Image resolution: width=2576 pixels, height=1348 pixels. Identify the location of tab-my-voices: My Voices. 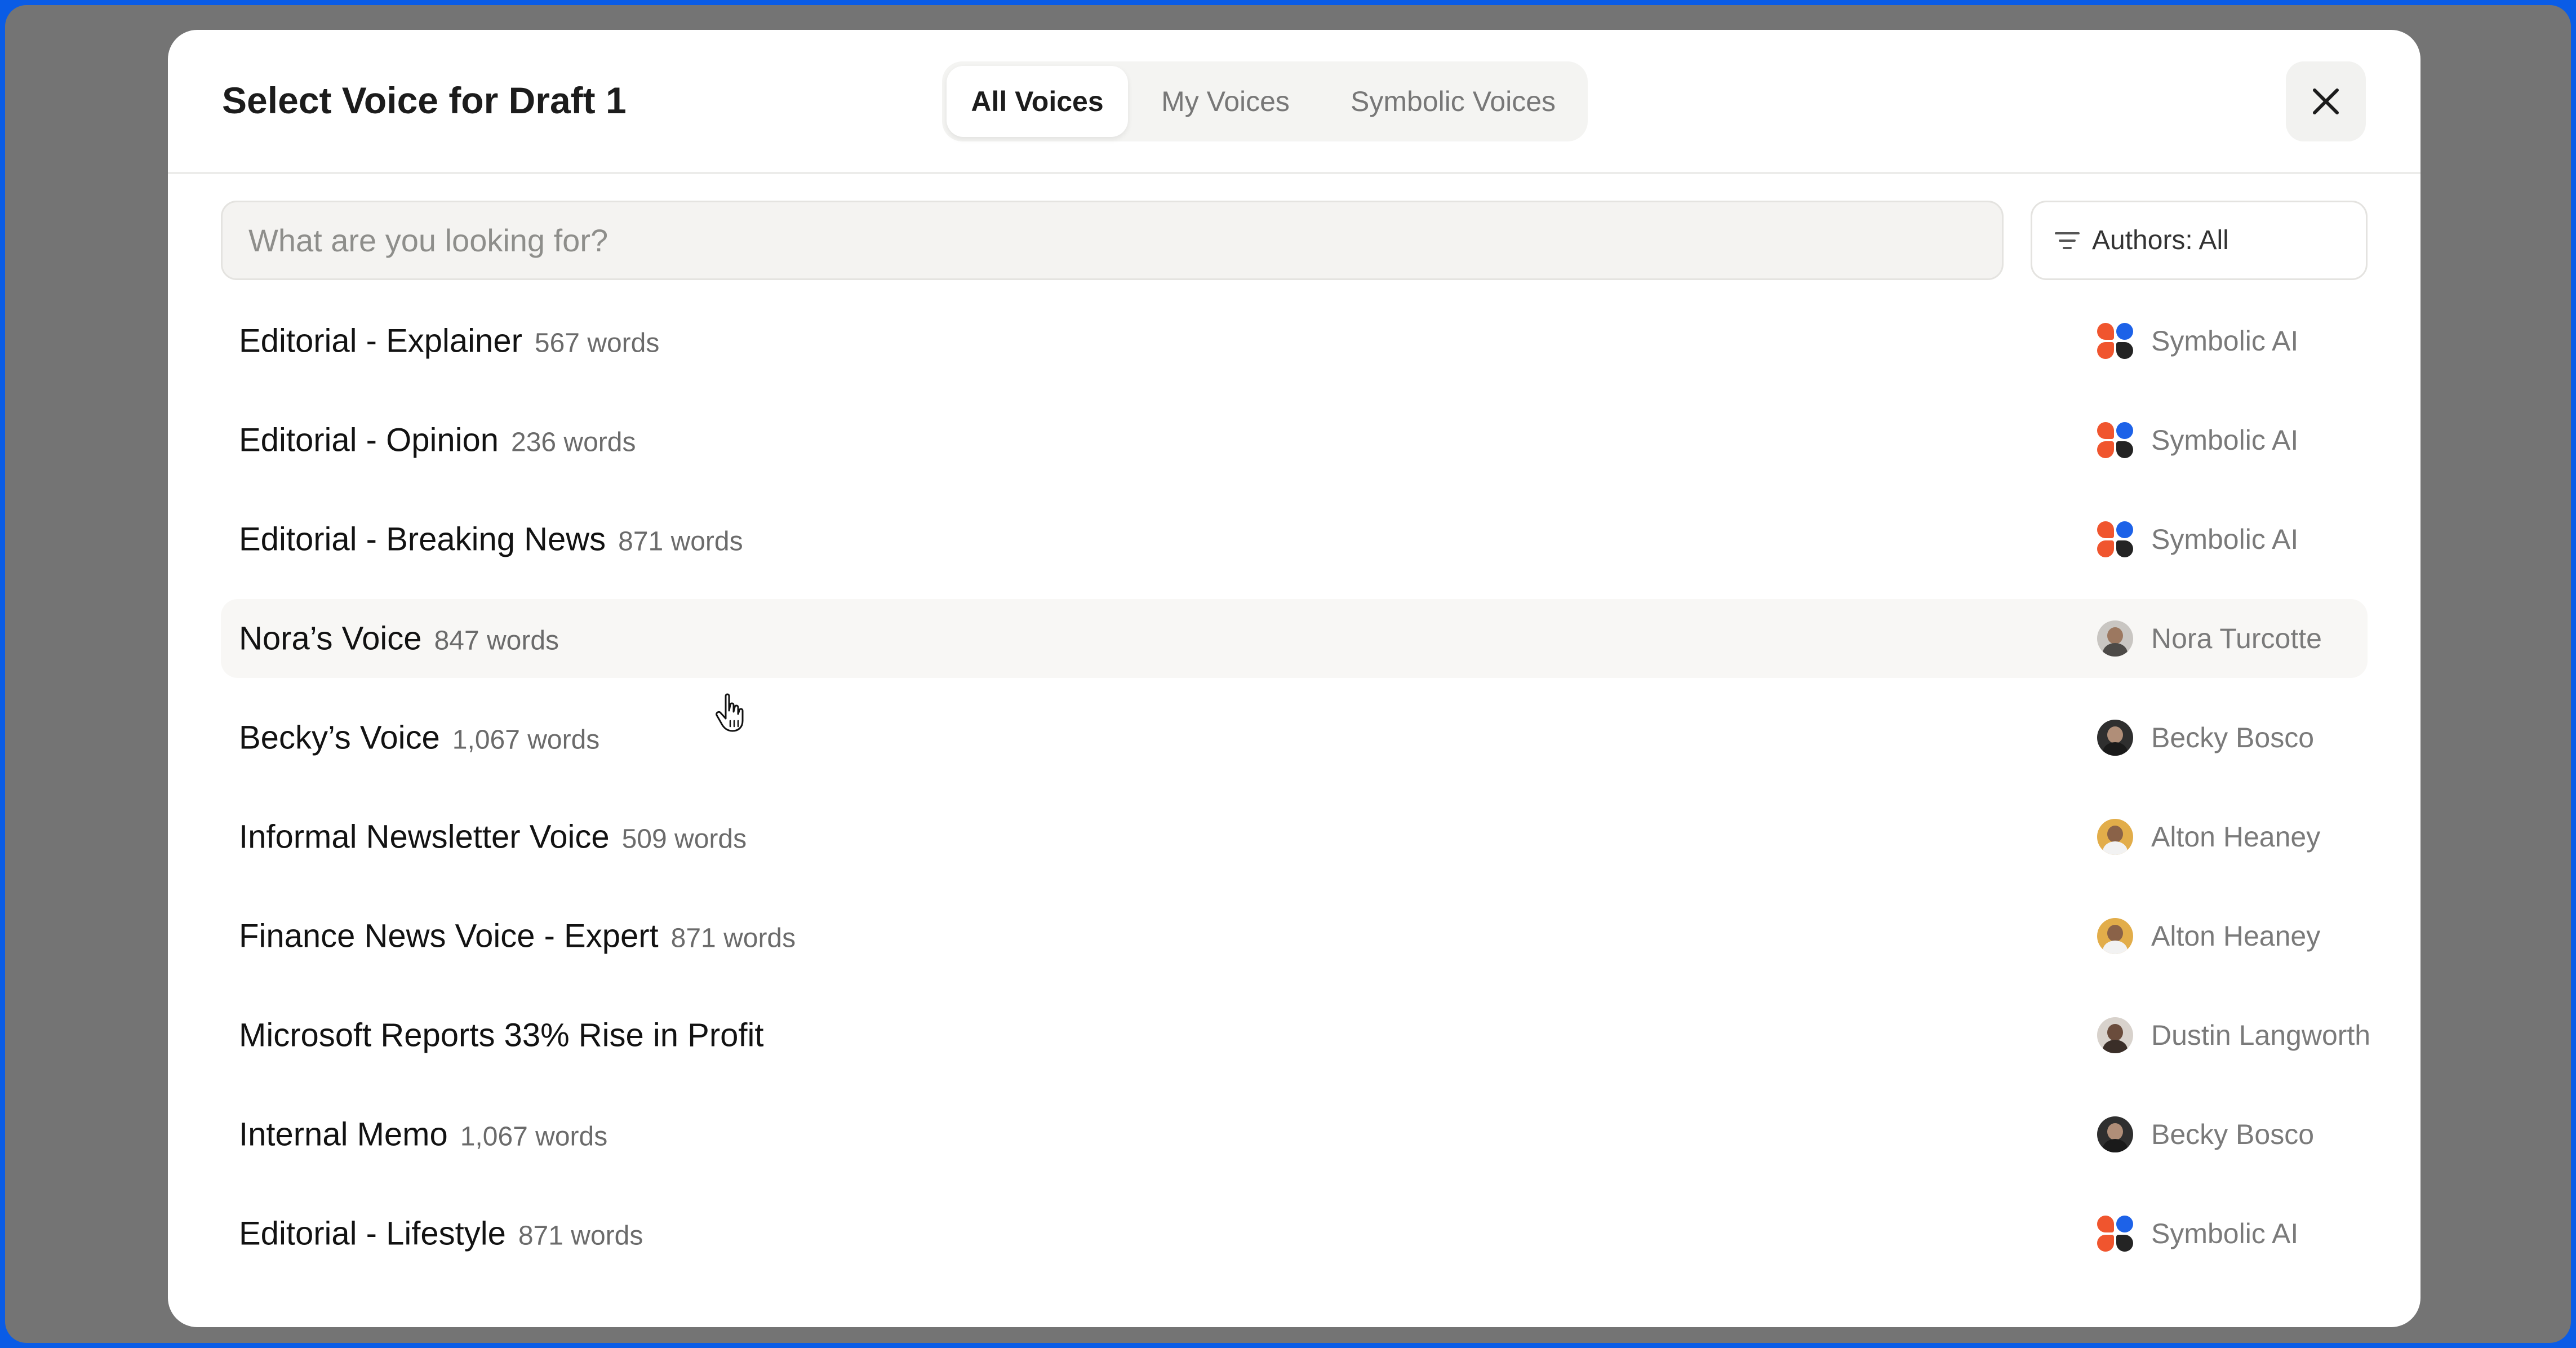
(1226, 101).